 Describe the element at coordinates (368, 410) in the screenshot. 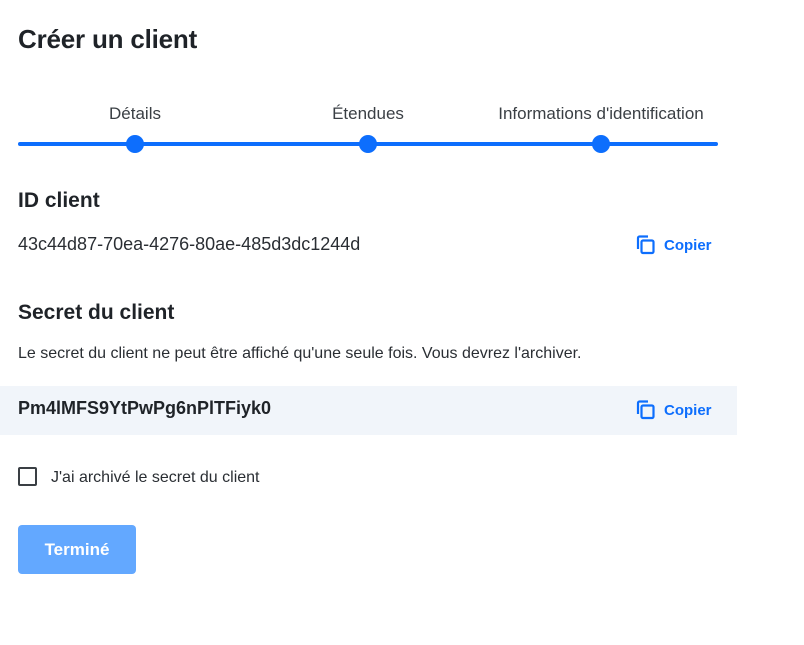

I see `client-secret-box: Pm4lMFS9YtPwPg6nPlTFiyk0 Copier` at that location.